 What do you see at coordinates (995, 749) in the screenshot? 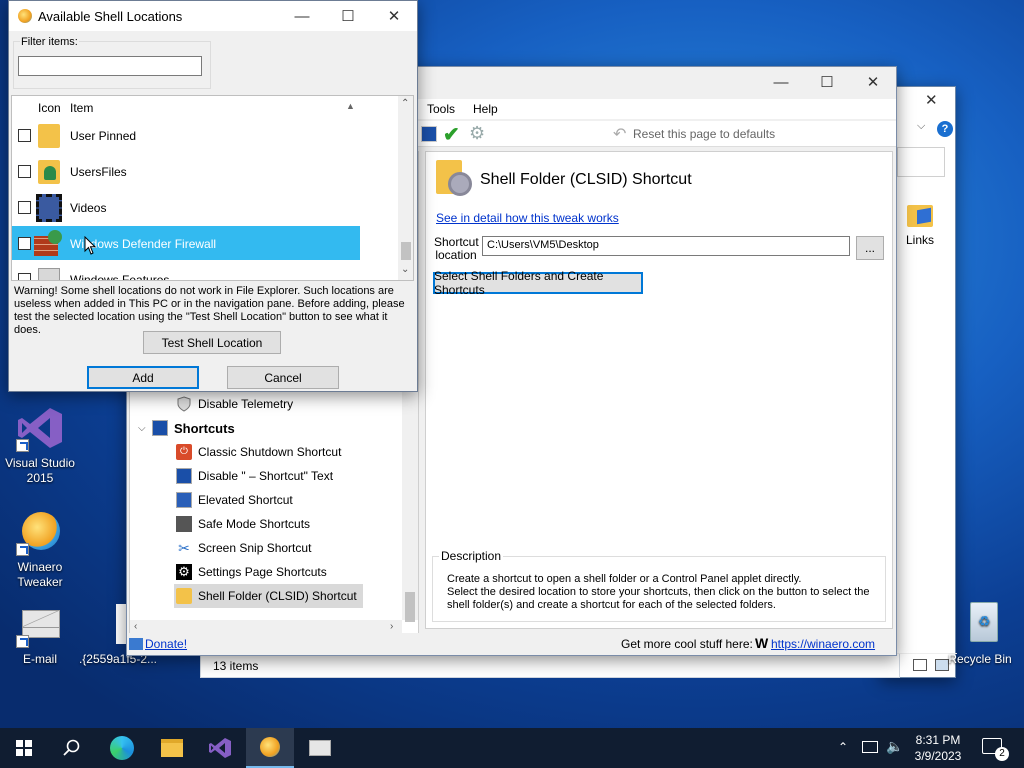
I see `notification-center: 2` at bounding box center [995, 749].